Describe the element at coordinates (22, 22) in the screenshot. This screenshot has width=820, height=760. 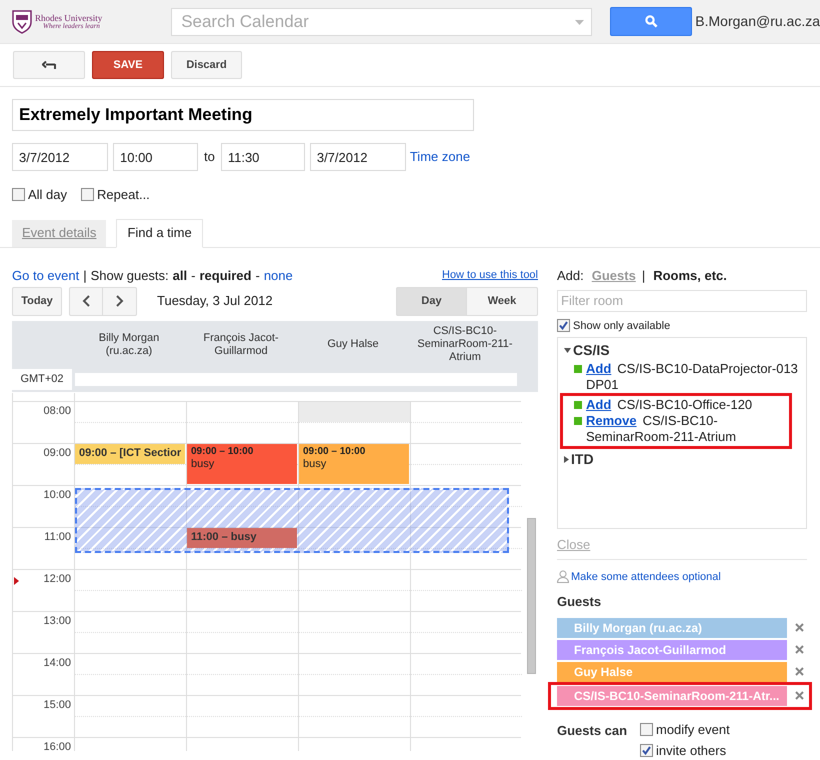
I see `shield-icon` at that location.